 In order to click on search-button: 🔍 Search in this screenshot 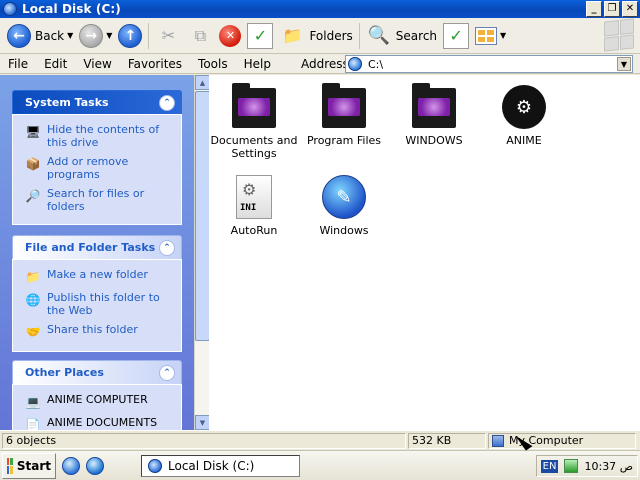, I will do `click(401, 36)`.